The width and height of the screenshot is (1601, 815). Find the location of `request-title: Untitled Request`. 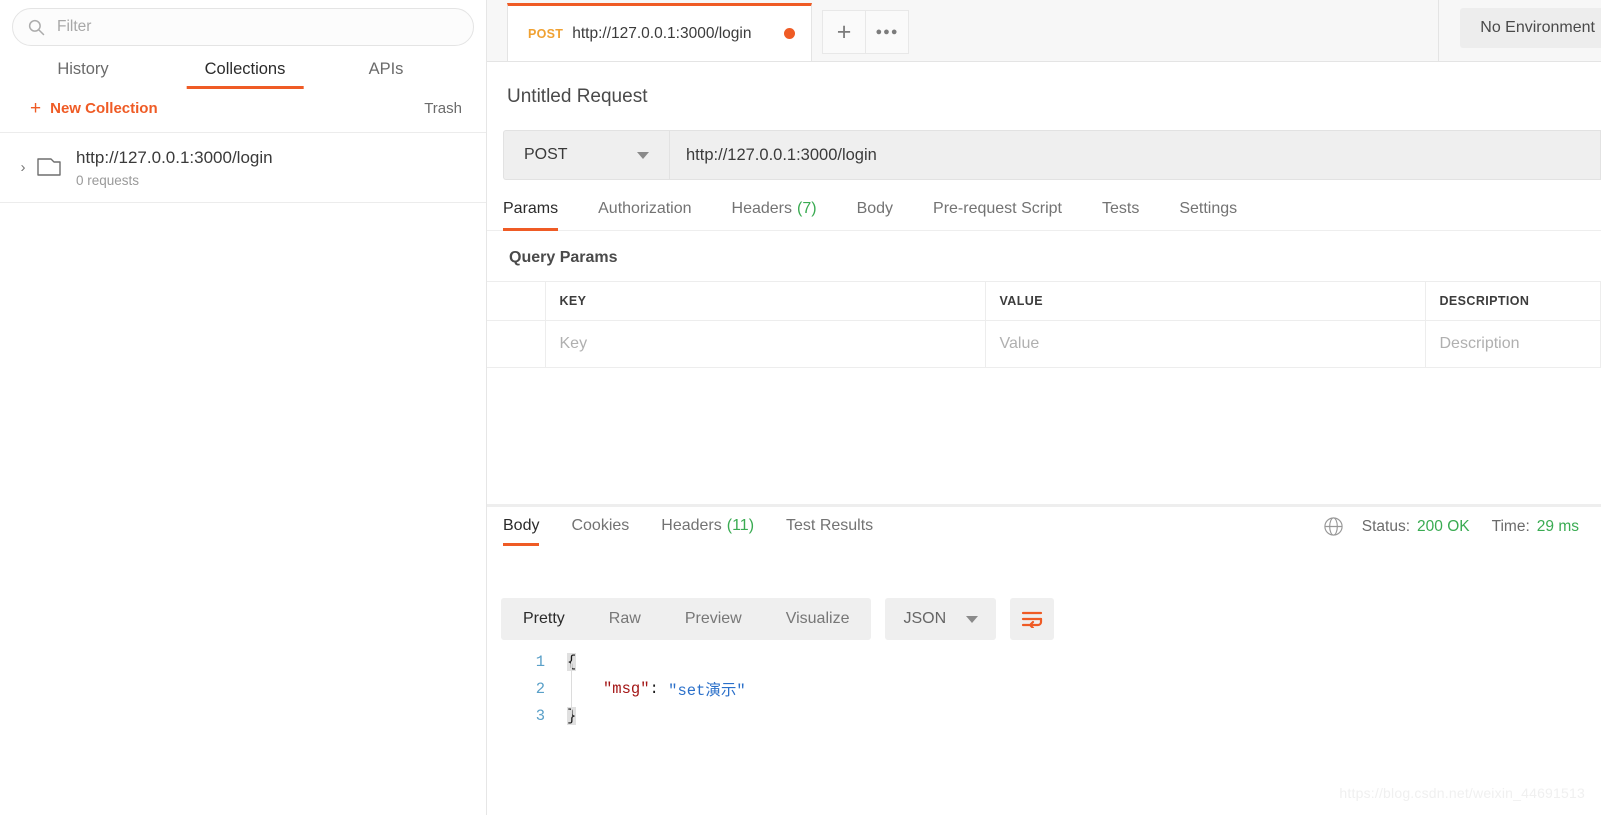

request-title: Untitled Request is located at coordinates (577, 96).